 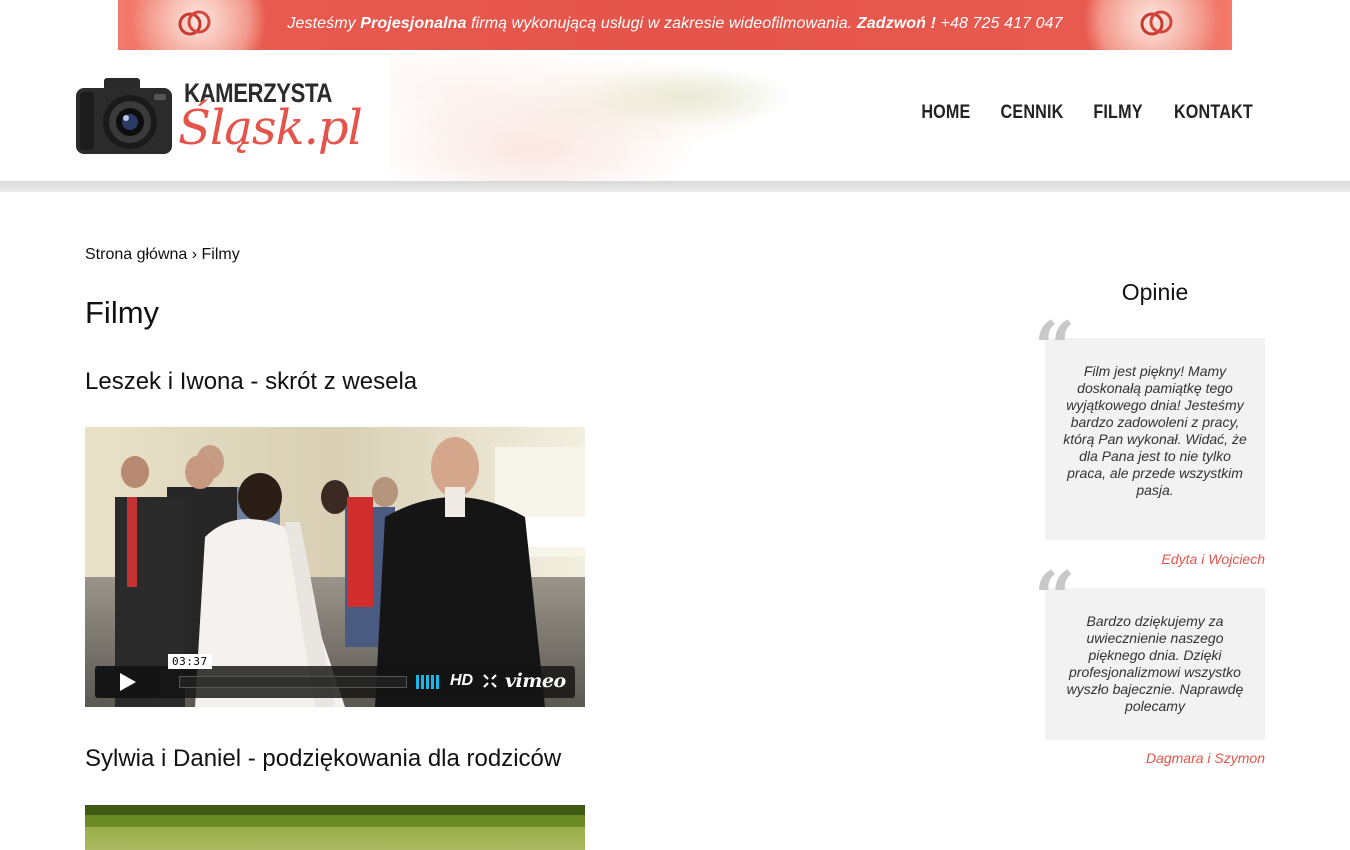 I want to click on breadcrumb: Strona główna › Filmy, so click(x=162, y=255).